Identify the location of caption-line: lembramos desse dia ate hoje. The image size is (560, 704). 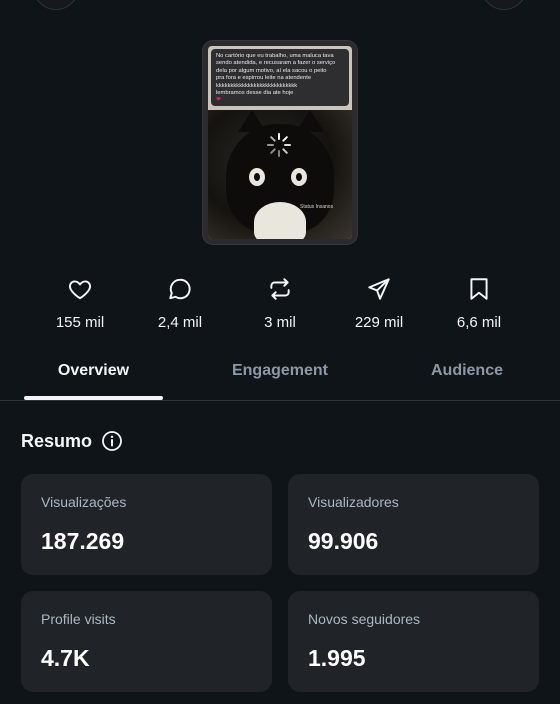
(255, 93).